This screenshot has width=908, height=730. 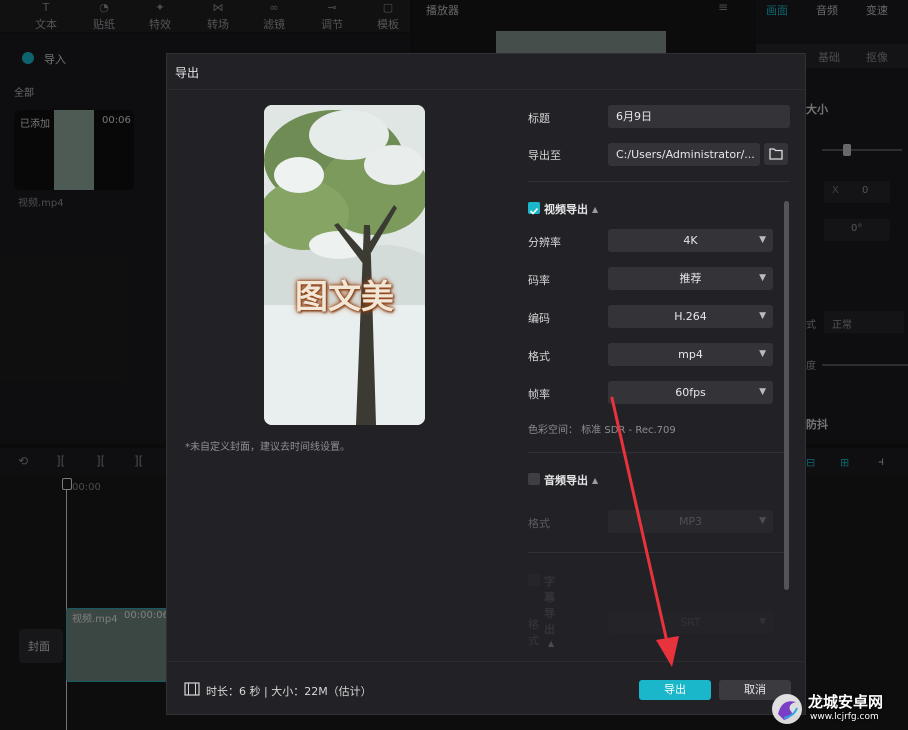 What do you see at coordinates (846, 702) in the screenshot?
I see `watermark-name: 龙城安卓网` at bounding box center [846, 702].